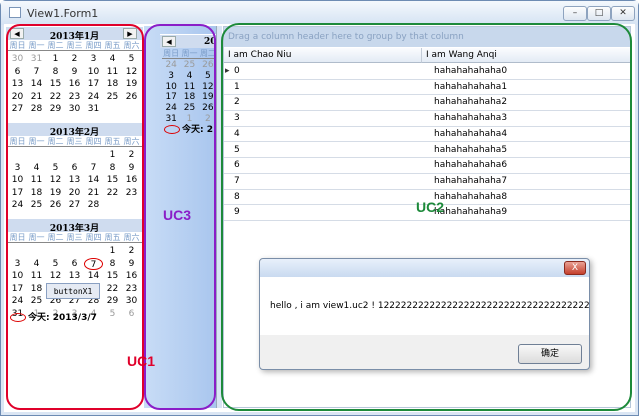 The image size is (639, 416). I want to click on uc1-label: UC1, so click(141, 361).